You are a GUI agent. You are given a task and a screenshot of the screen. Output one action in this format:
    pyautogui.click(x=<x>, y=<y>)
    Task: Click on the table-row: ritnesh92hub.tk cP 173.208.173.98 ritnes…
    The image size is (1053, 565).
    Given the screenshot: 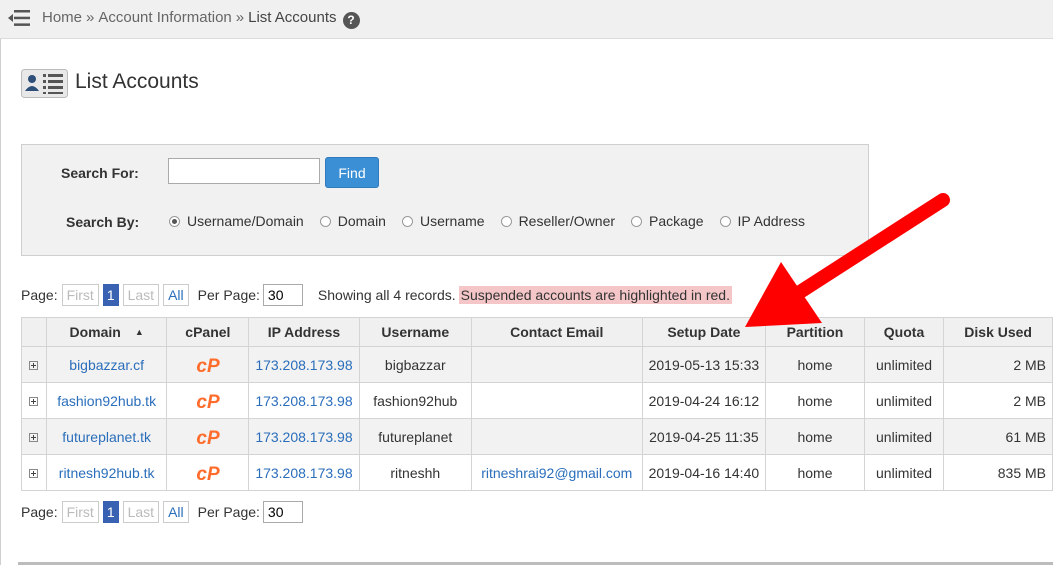 What is the action you would take?
    pyautogui.click(x=537, y=472)
    